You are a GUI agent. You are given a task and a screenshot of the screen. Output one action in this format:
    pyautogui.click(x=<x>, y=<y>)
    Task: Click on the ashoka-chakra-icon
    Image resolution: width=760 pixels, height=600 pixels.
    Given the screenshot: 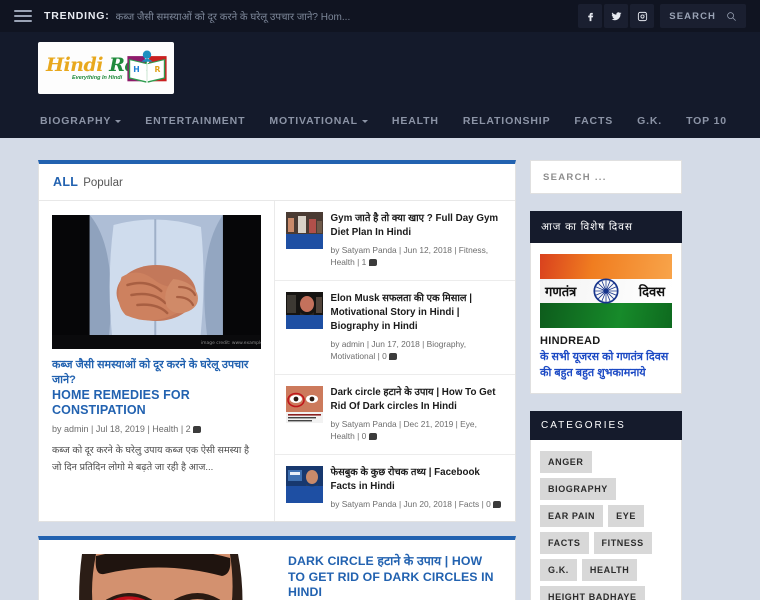 What is the action you would take?
    pyautogui.click(x=606, y=291)
    